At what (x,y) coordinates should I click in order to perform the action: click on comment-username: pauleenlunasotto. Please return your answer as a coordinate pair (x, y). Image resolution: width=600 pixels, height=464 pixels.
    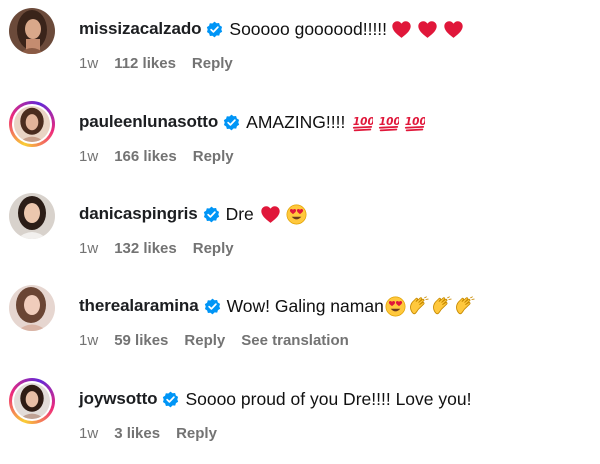
    Looking at the image, I should click on (148, 122).